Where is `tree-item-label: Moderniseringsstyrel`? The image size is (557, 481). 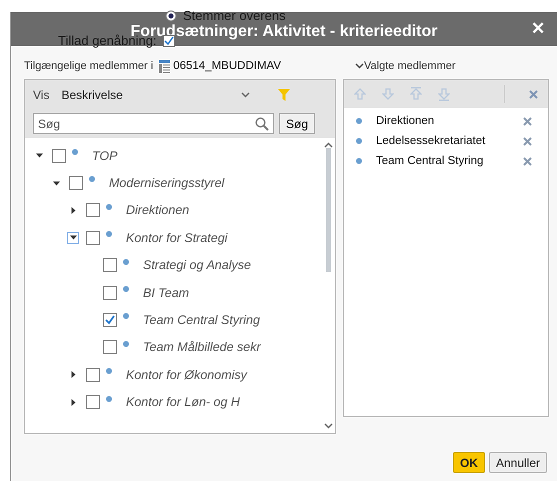
tree-item-label: Moderniseringsstyrel is located at coordinates (166, 183).